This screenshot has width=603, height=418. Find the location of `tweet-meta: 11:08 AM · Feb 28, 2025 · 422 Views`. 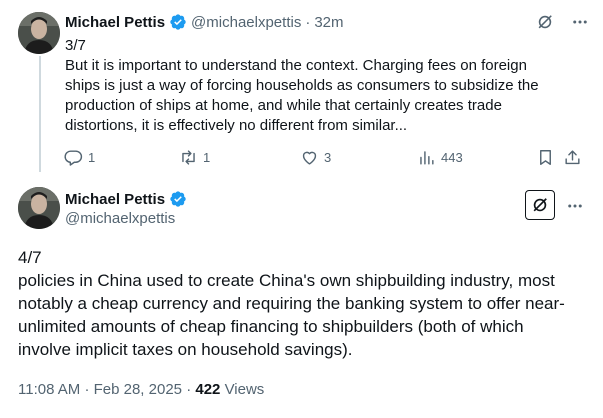

tweet-meta: 11:08 AM · Feb 28, 2025 · 422 Views is located at coordinates (141, 389).